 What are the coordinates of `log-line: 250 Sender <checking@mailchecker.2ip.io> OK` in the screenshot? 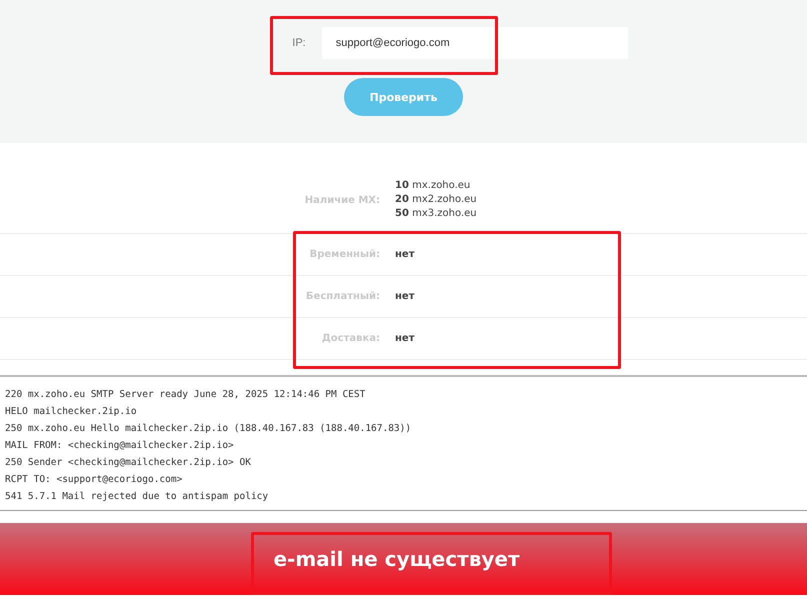 It's located at (128, 463).